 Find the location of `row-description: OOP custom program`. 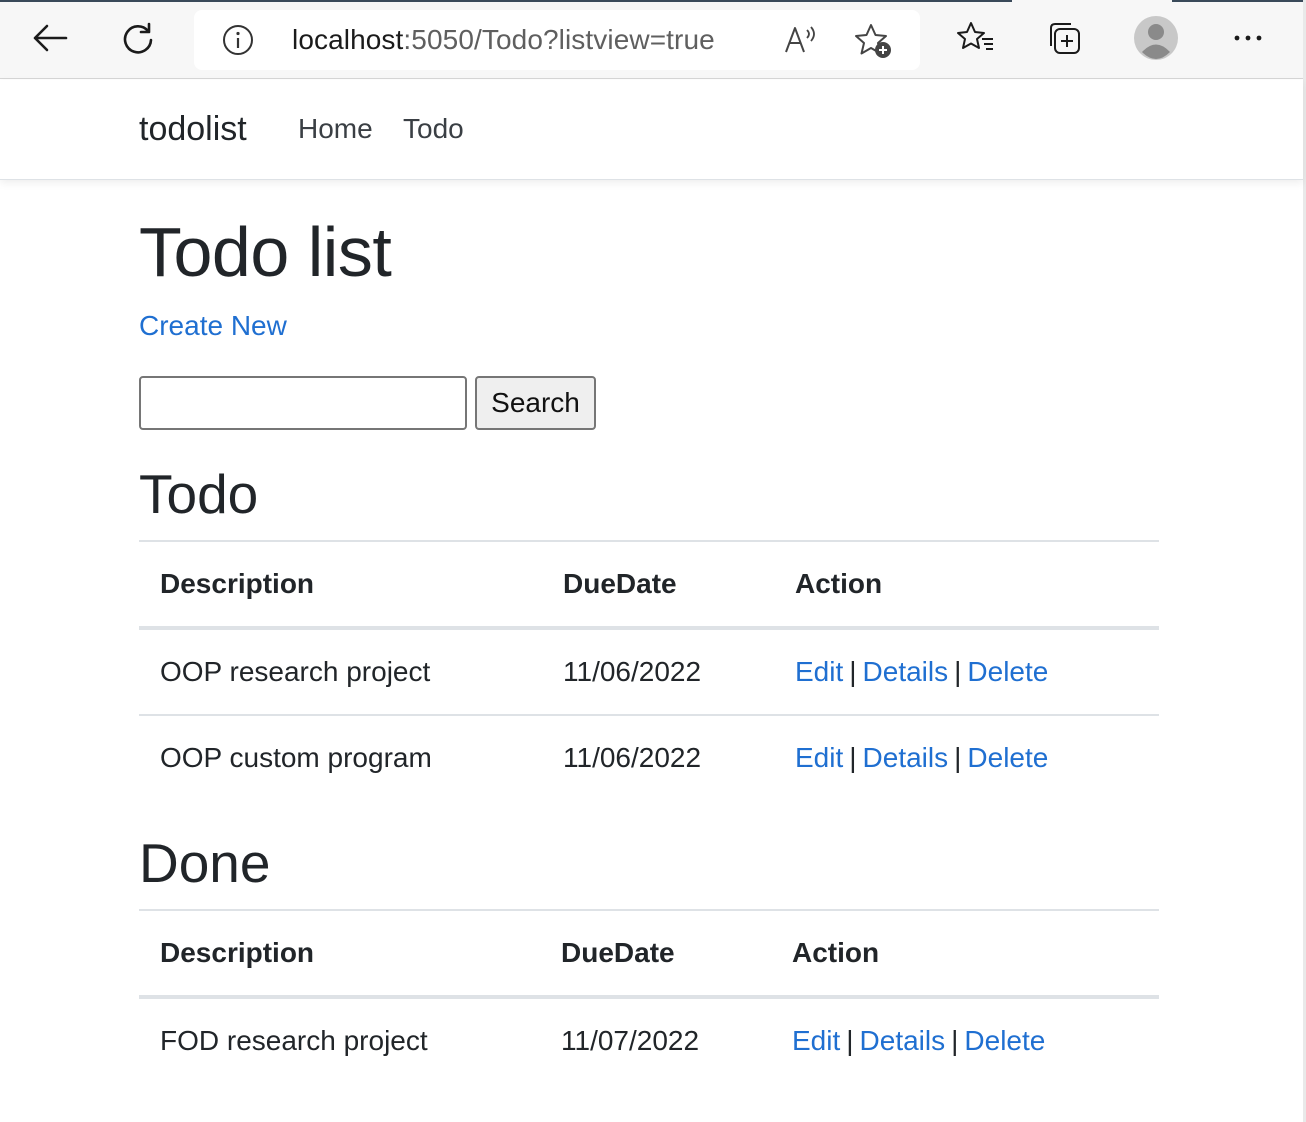

row-description: OOP custom program is located at coordinates (296, 757).